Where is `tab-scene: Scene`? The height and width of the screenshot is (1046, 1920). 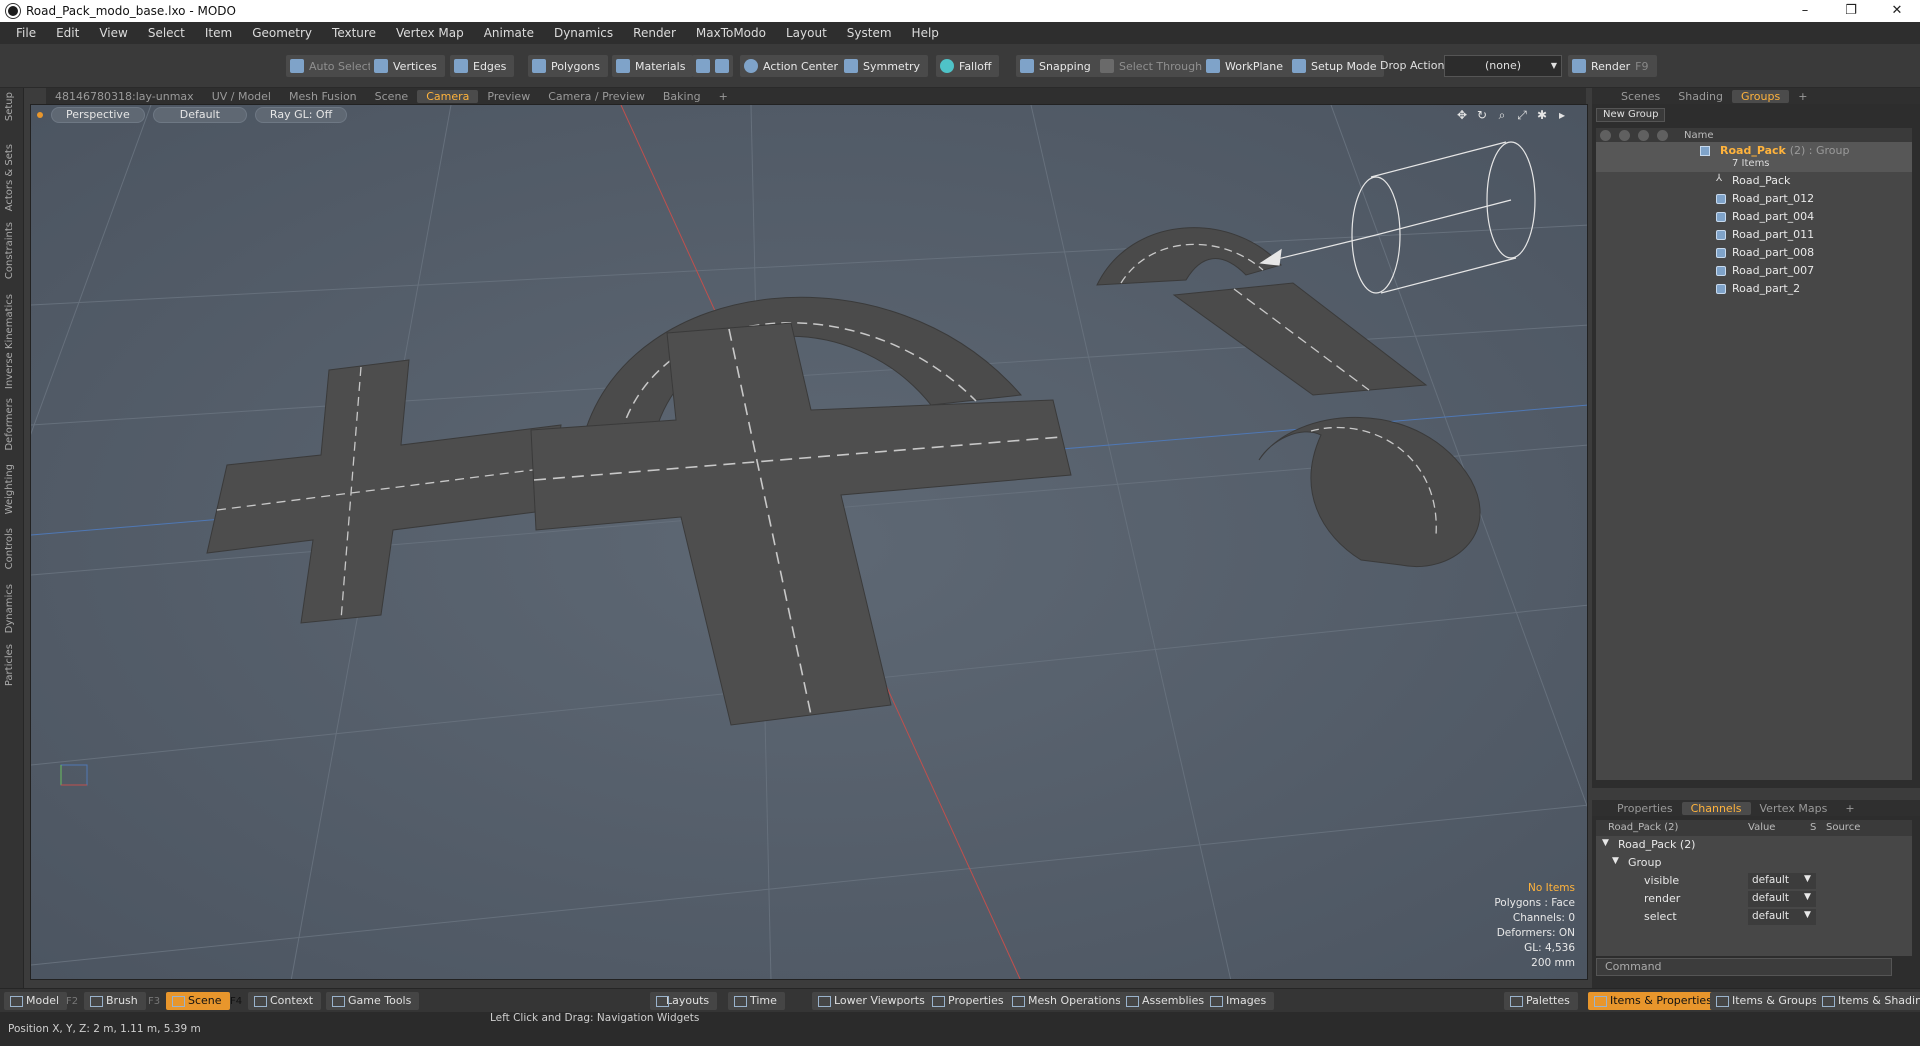 tab-scene: Scene is located at coordinates (392, 96).